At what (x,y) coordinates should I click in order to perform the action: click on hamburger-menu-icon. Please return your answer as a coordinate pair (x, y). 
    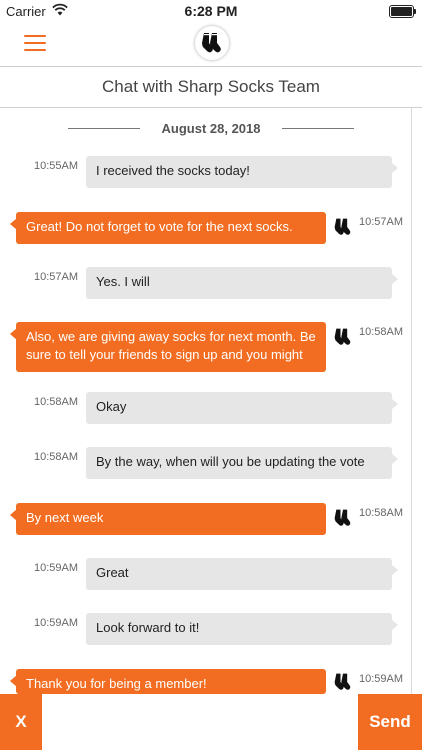
    Looking at the image, I should click on (36, 43).